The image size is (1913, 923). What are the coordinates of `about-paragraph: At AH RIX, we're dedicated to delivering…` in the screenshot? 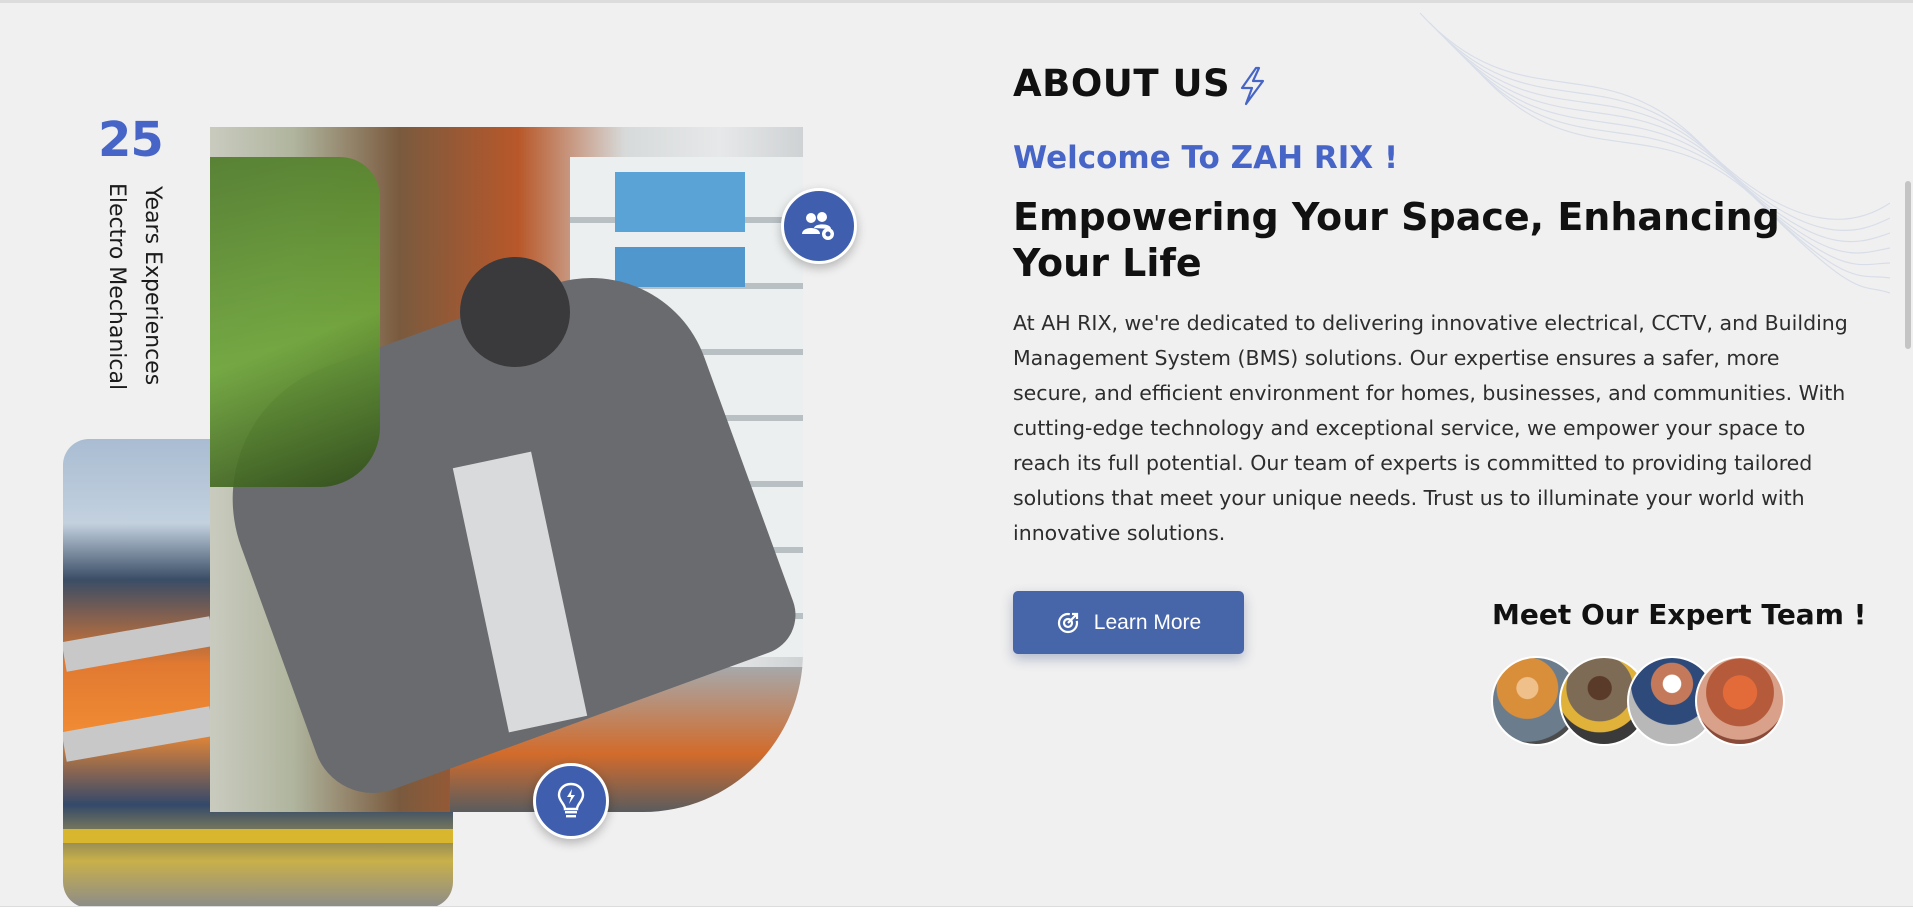 It's located at (1430, 428).